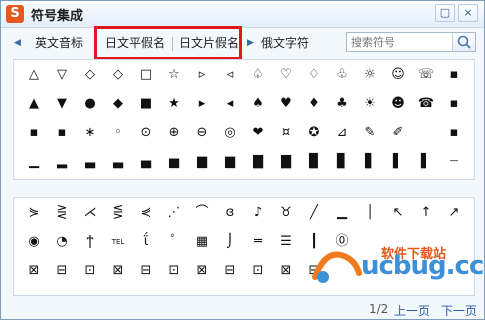 The height and width of the screenshot is (320, 485). Describe the element at coordinates (459, 310) in the screenshot. I see `next-page-link: 下一页` at that location.